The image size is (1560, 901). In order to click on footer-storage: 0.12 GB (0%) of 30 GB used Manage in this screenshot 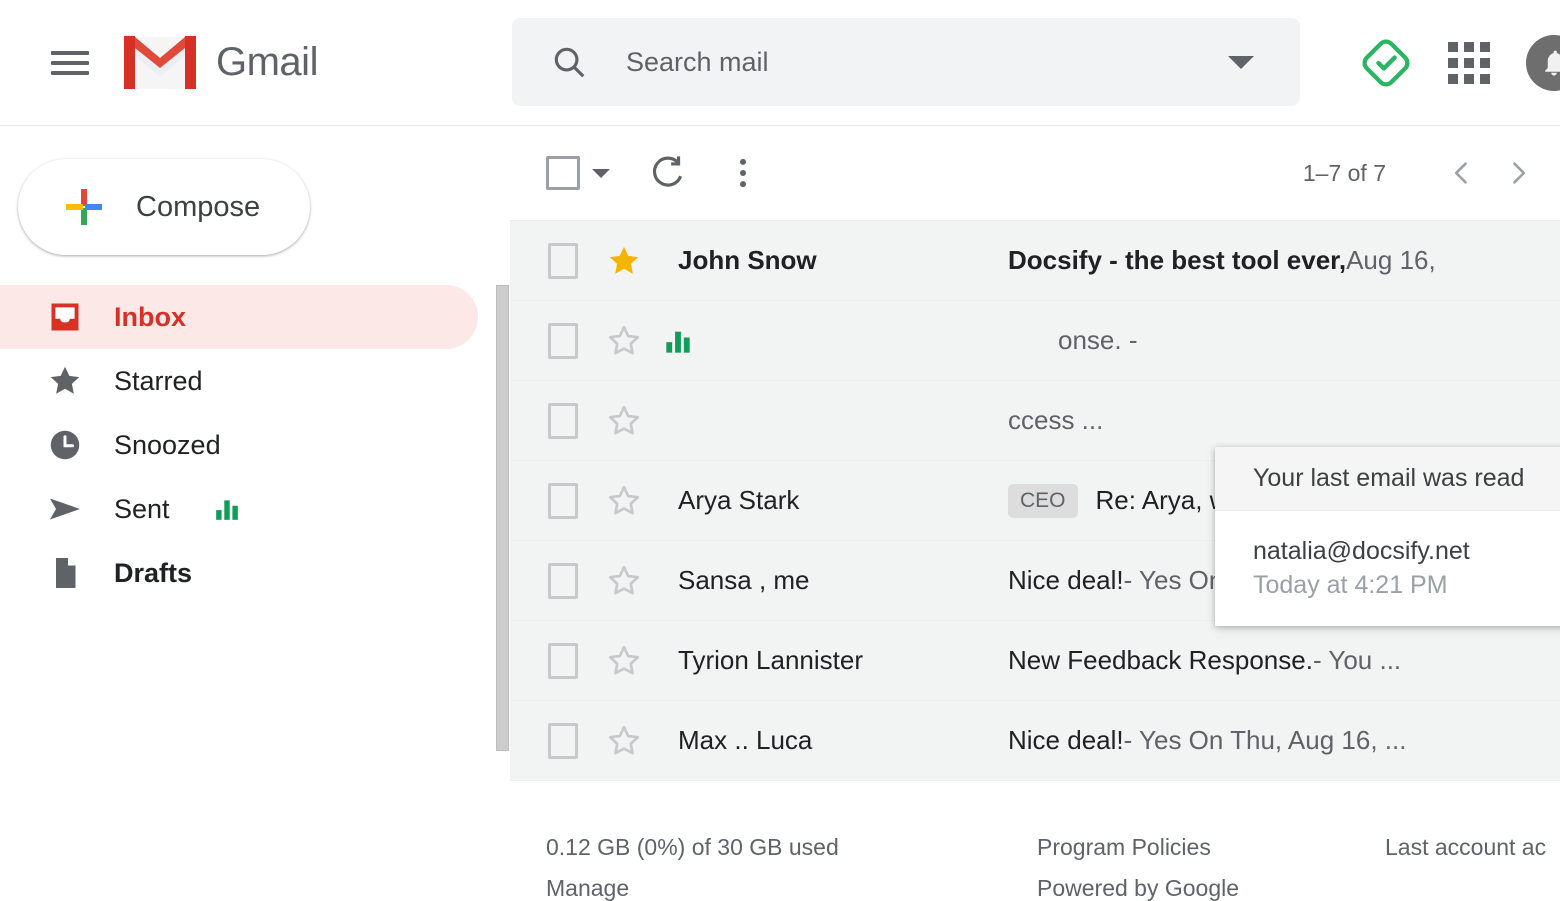, I will do `click(692, 864)`.